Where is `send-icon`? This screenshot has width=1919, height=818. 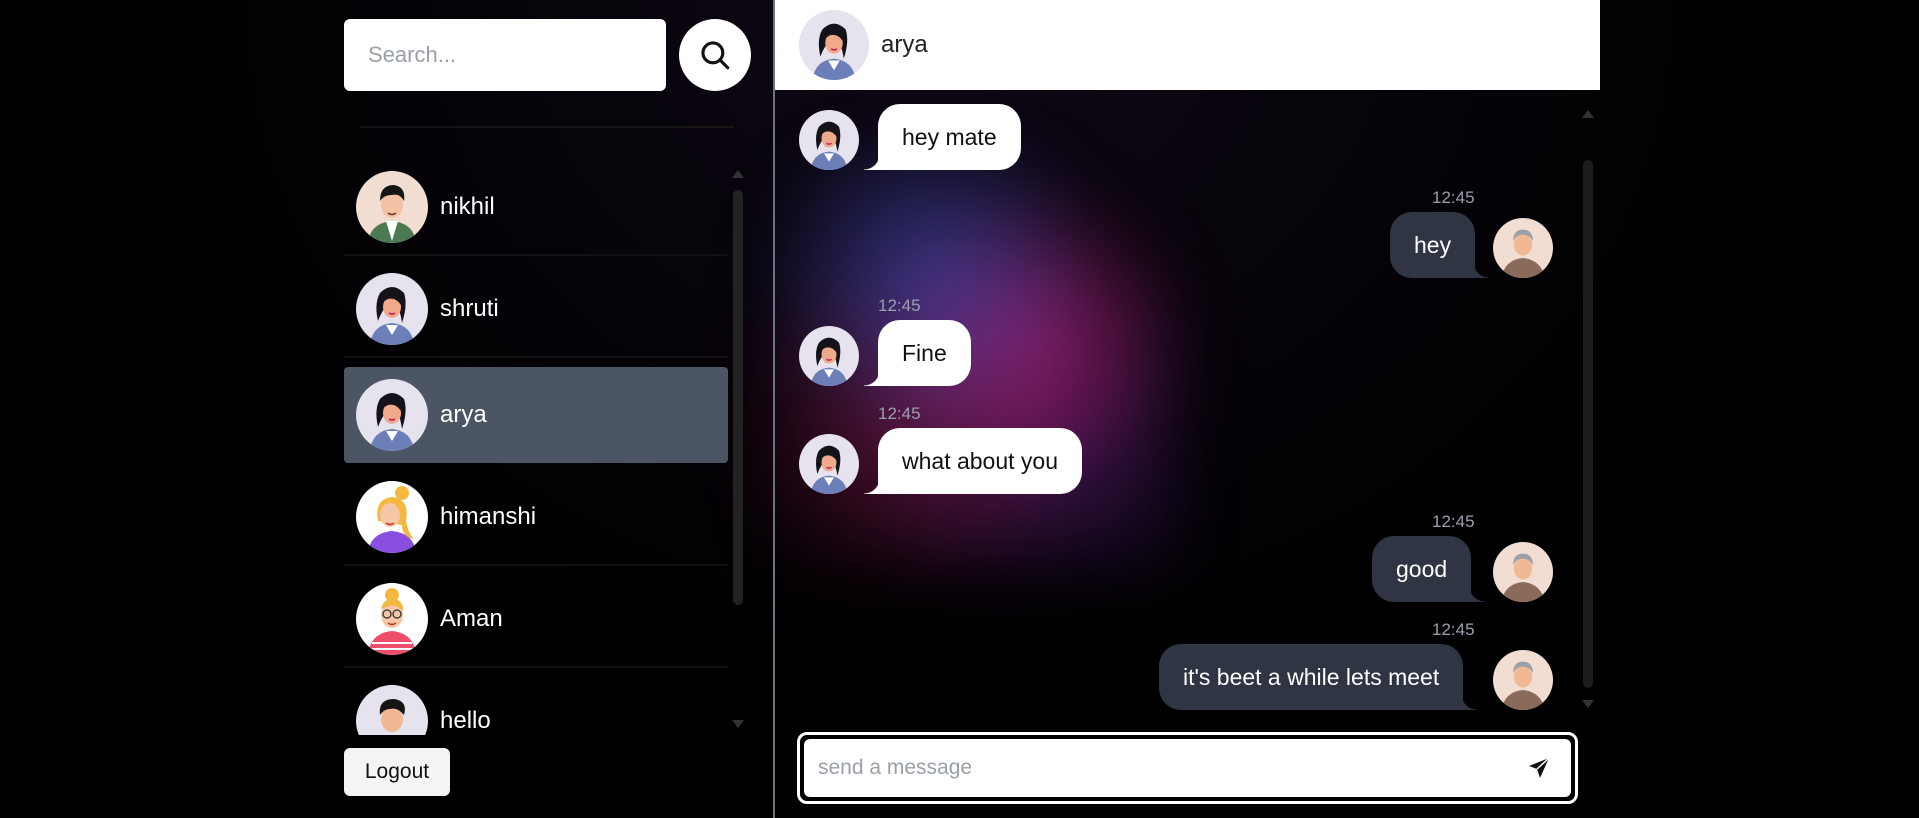
send-icon is located at coordinates (1539, 767).